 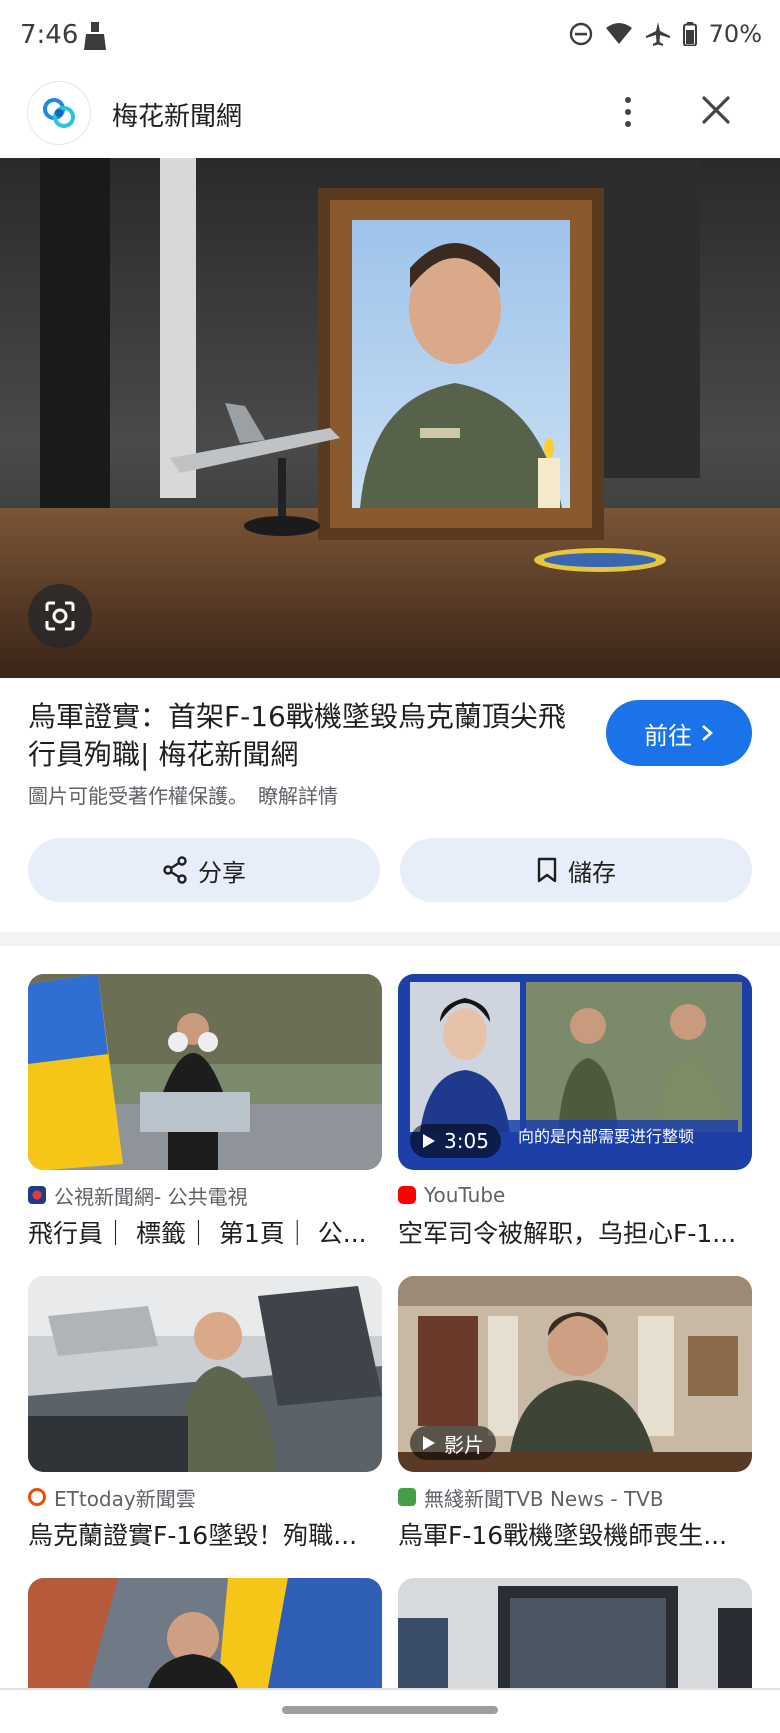 What do you see at coordinates (689, 34) in the screenshot?
I see `battery-icon` at bounding box center [689, 34].